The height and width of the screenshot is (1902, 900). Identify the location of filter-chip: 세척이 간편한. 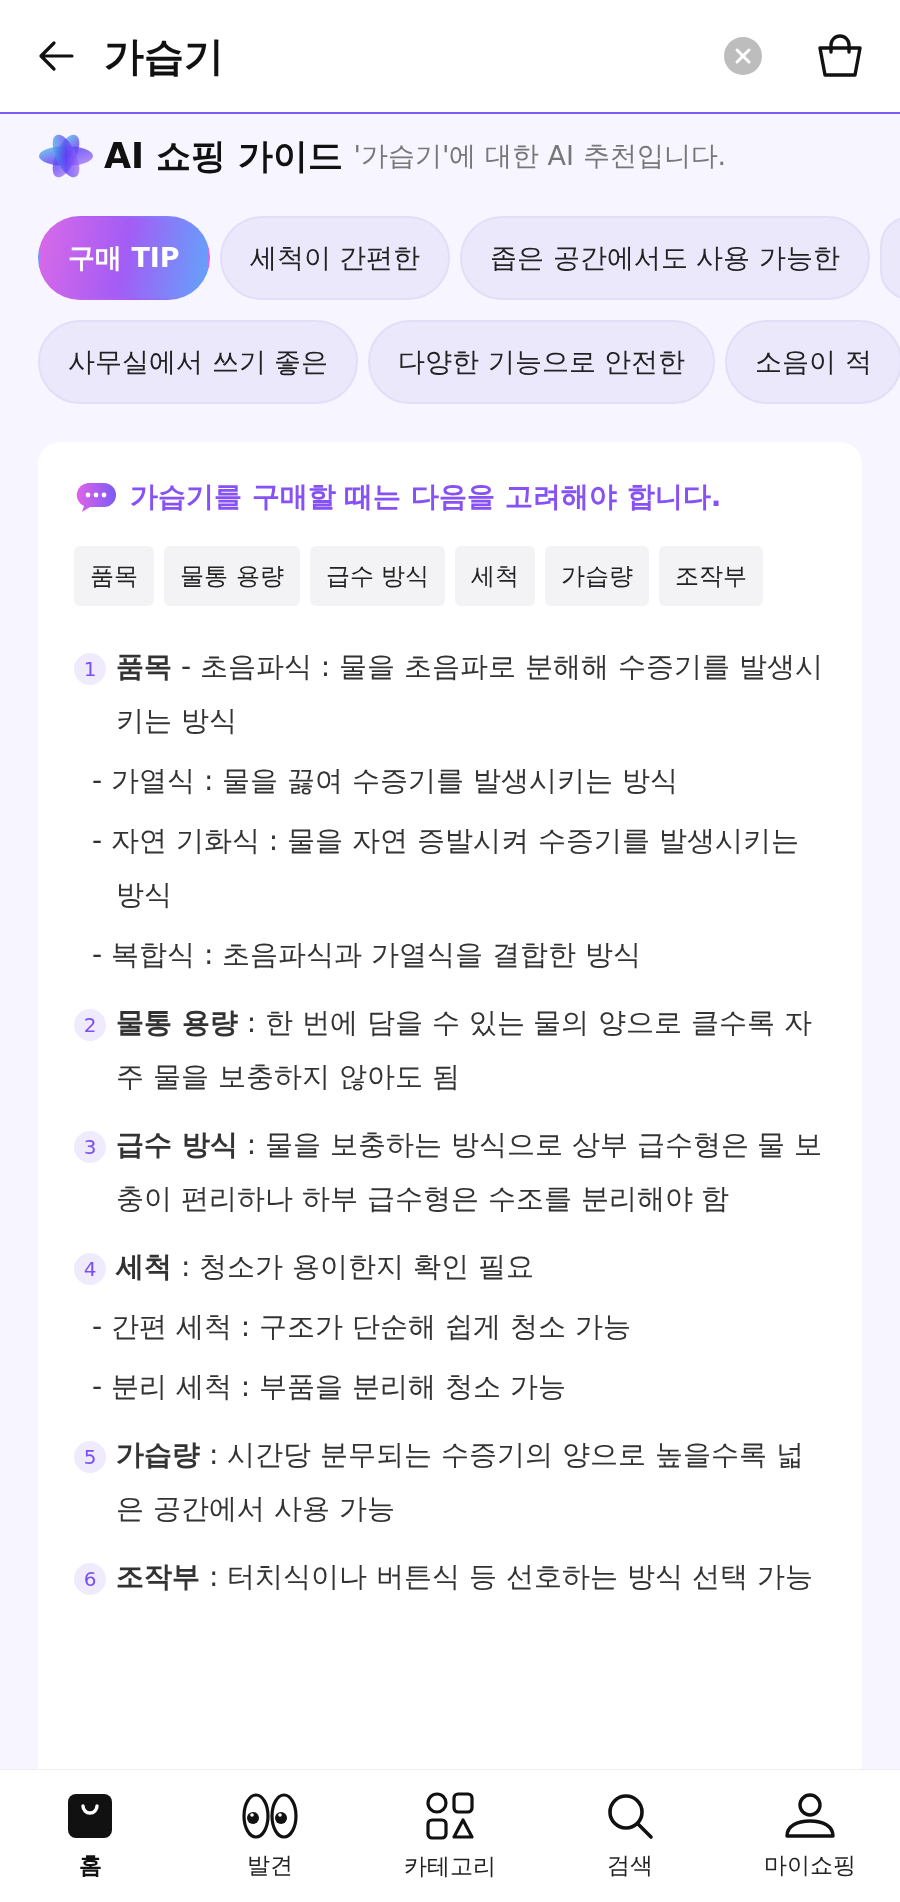
(335, 258).